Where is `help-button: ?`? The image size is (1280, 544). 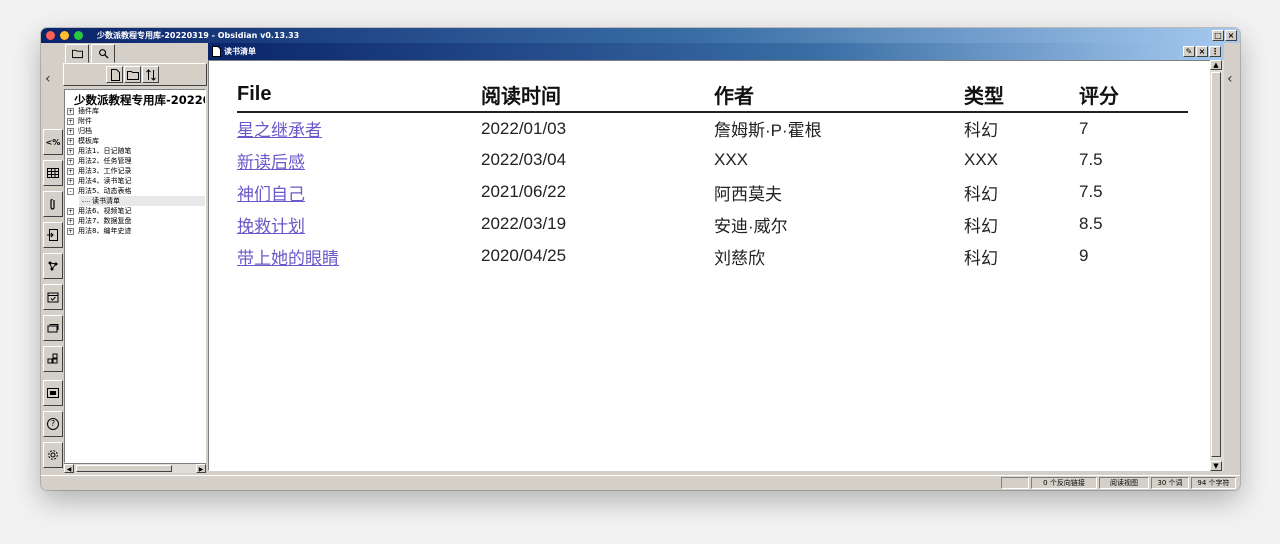 help-button: ? is located at coordinates (53, 424).